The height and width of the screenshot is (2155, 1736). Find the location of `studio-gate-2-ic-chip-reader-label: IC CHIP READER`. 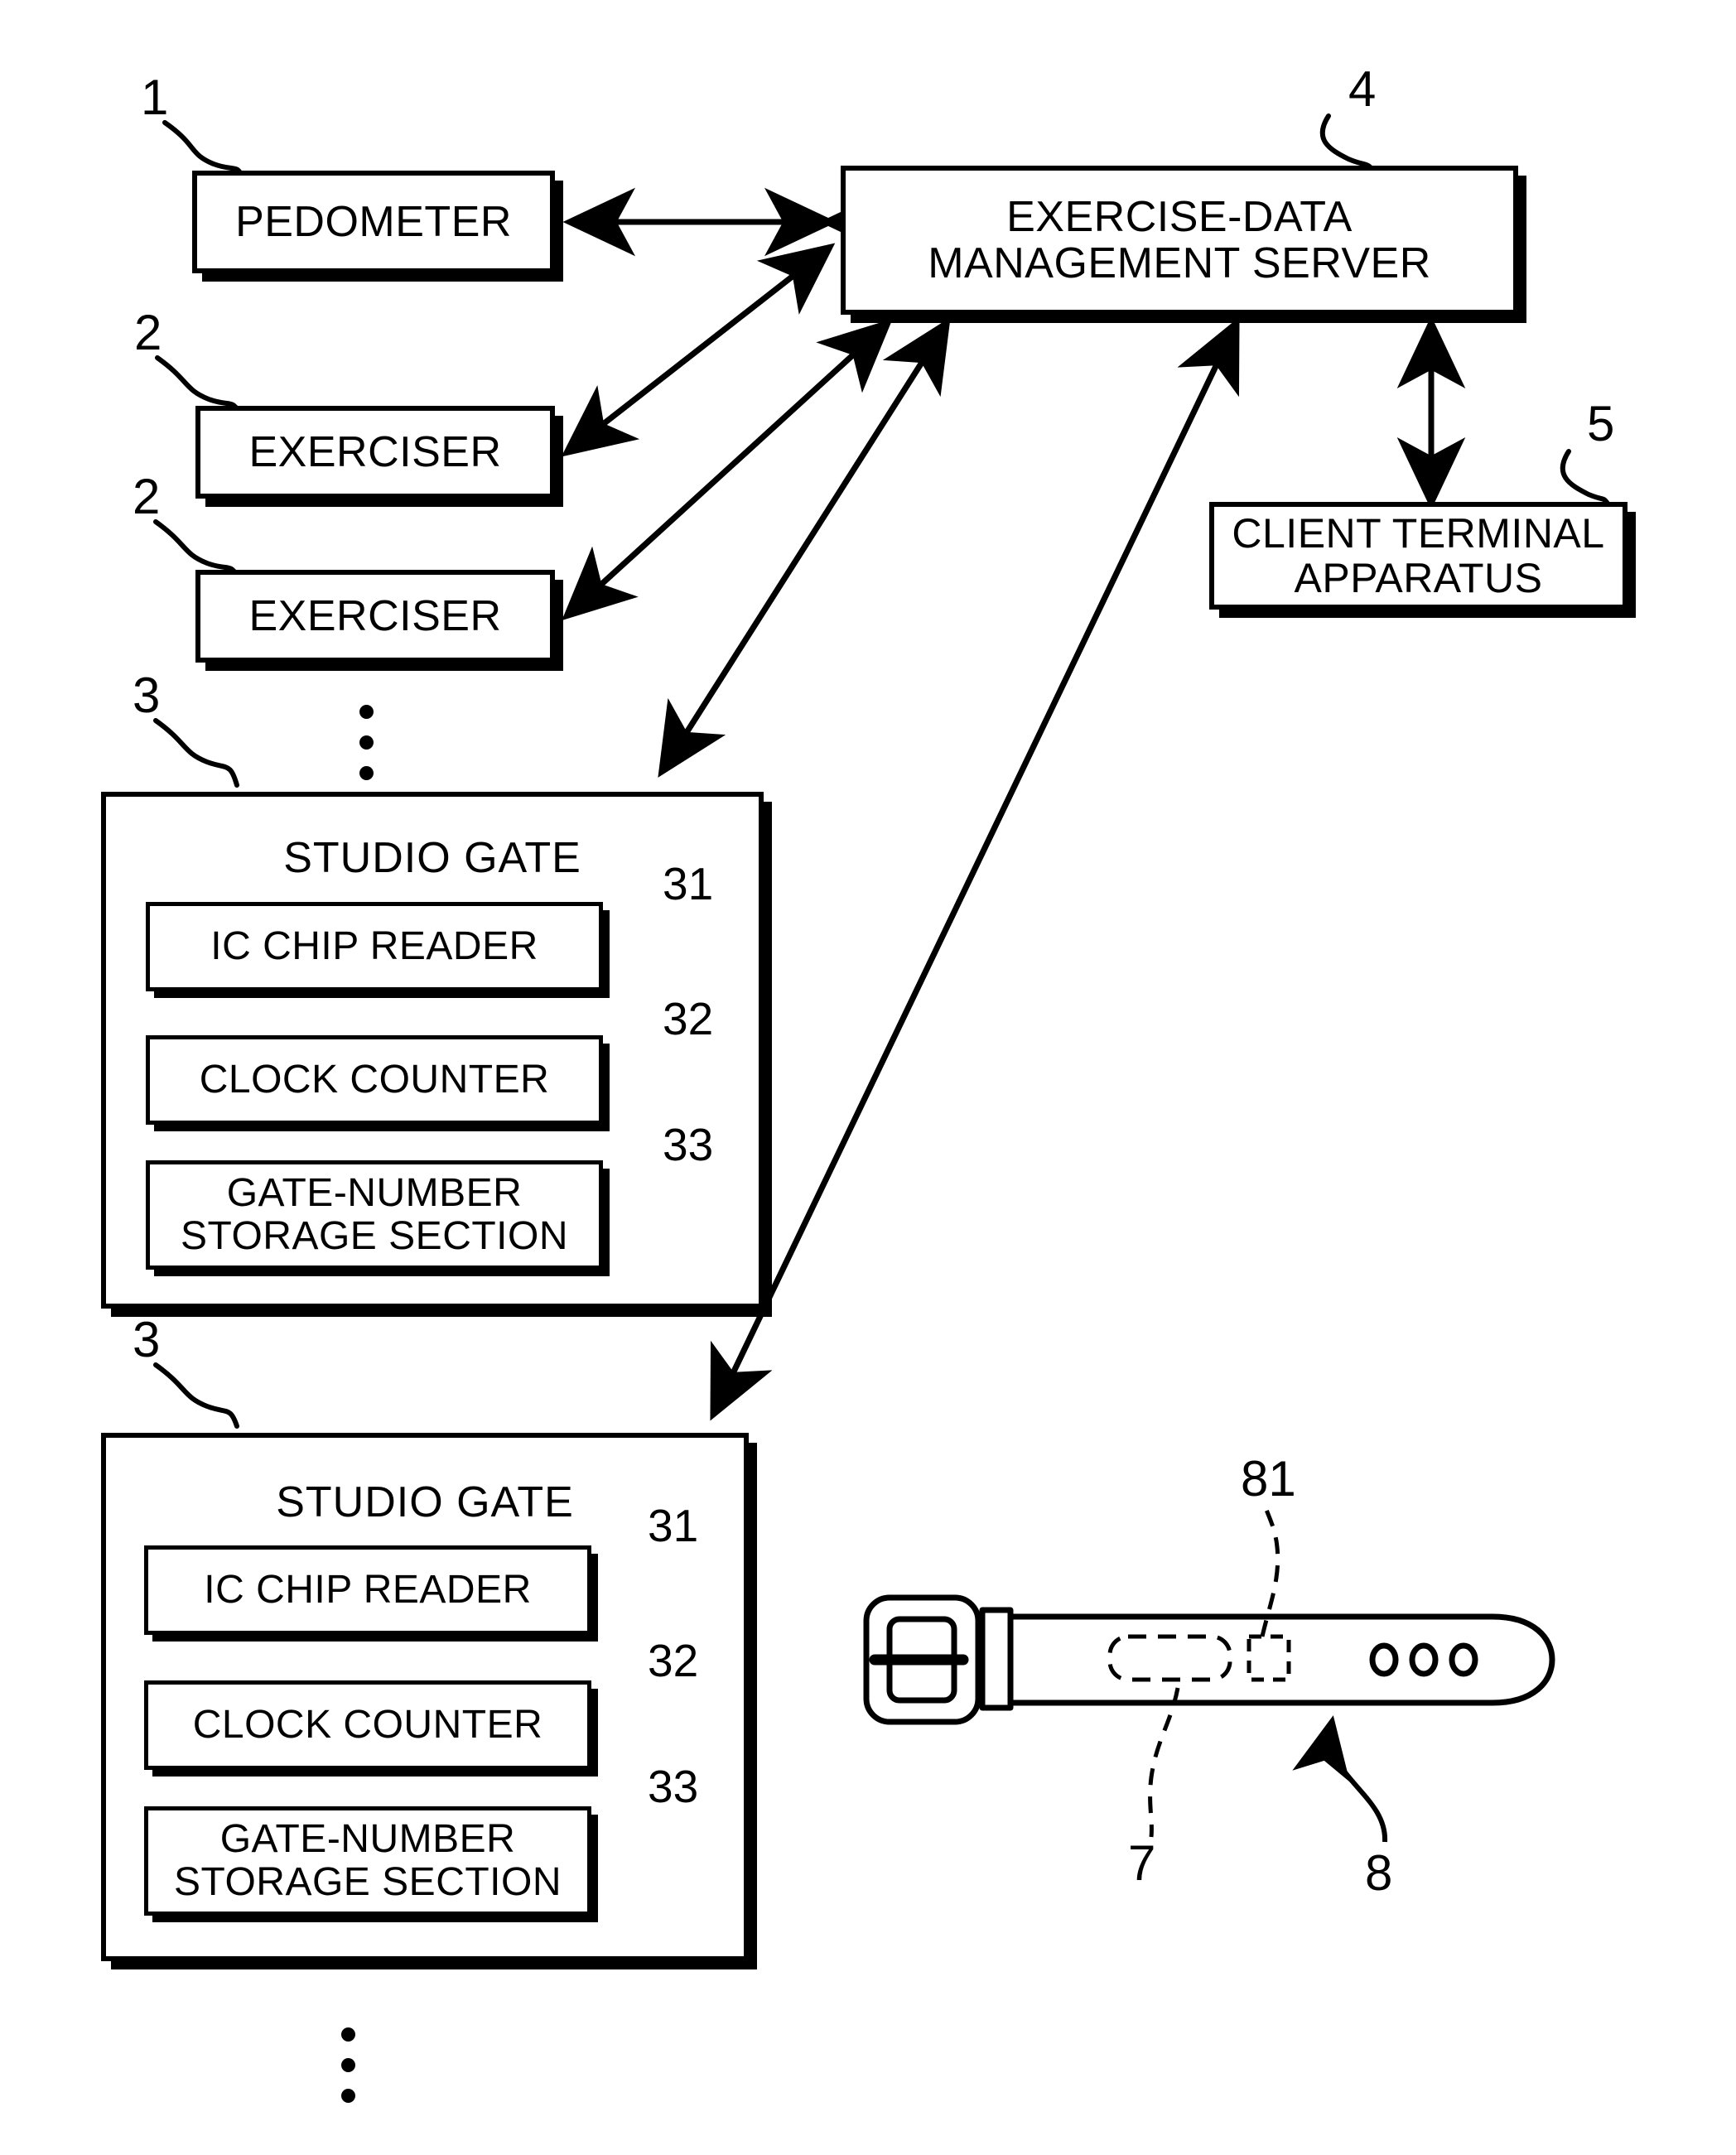

studio-gate-2-ic-chip-reader-label: IC CHIP READER is located at coordinates (368, 1590).